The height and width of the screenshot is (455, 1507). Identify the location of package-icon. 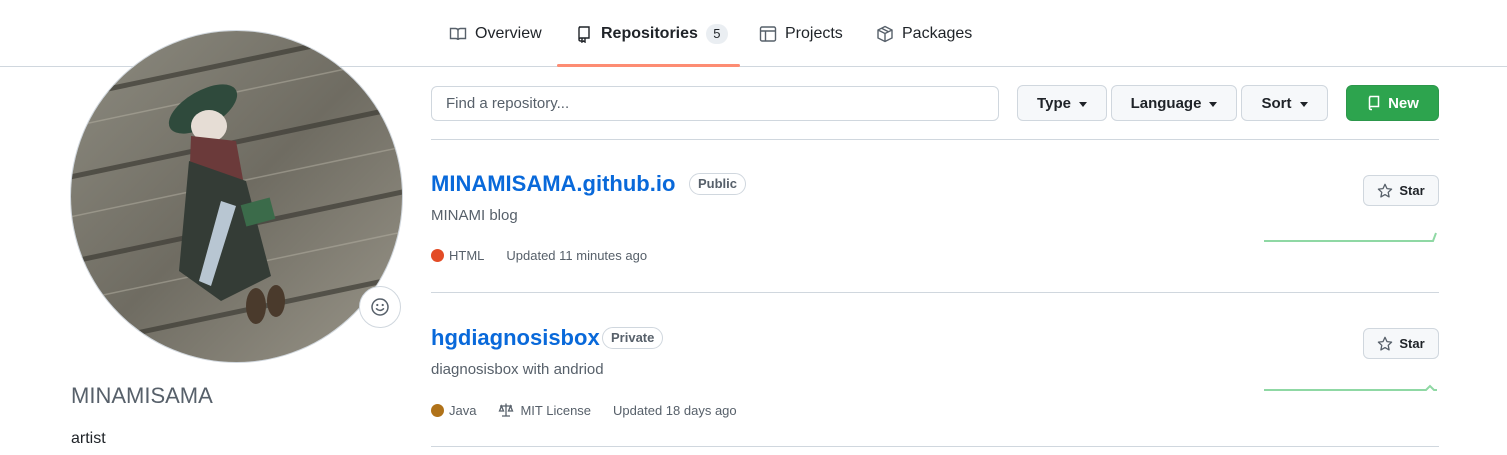
(885, 33).